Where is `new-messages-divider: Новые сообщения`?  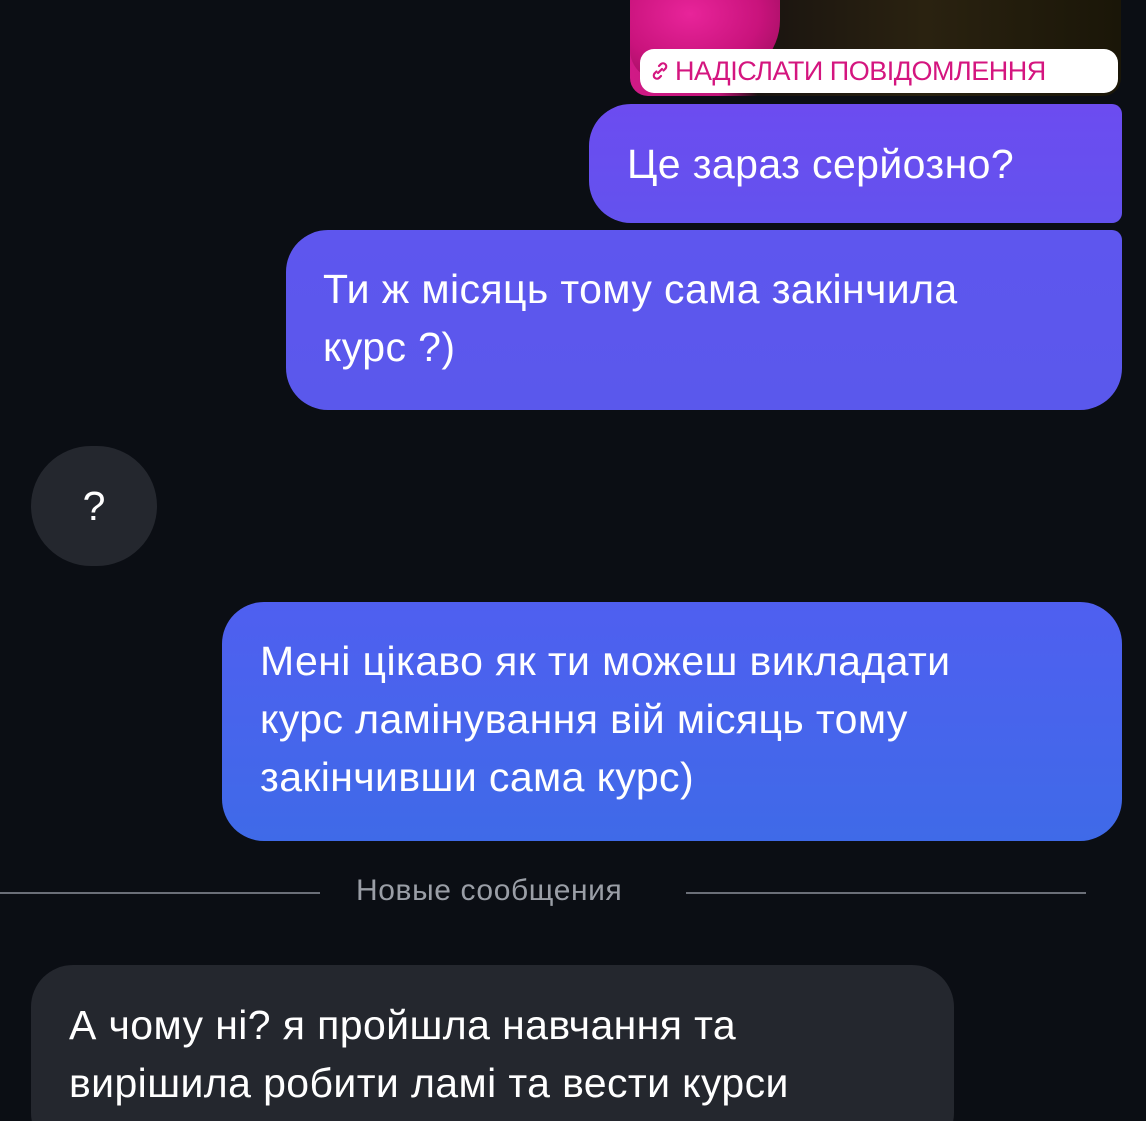
new-messages-divider: Новые сообщения is located at coordinates (573, 893).